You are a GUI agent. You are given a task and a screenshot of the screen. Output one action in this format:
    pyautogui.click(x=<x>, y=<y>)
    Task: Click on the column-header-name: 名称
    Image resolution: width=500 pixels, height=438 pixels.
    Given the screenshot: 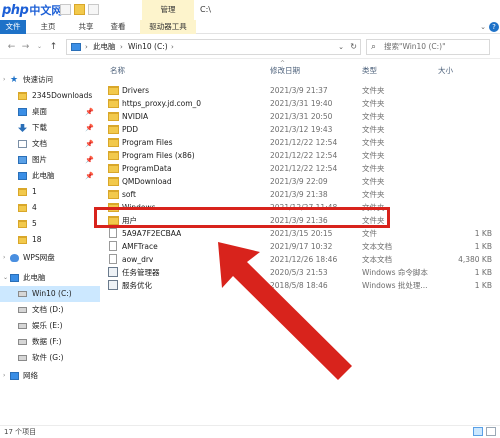 What is the action you would take?
    pyautogui.click(x=117, y=71)
    